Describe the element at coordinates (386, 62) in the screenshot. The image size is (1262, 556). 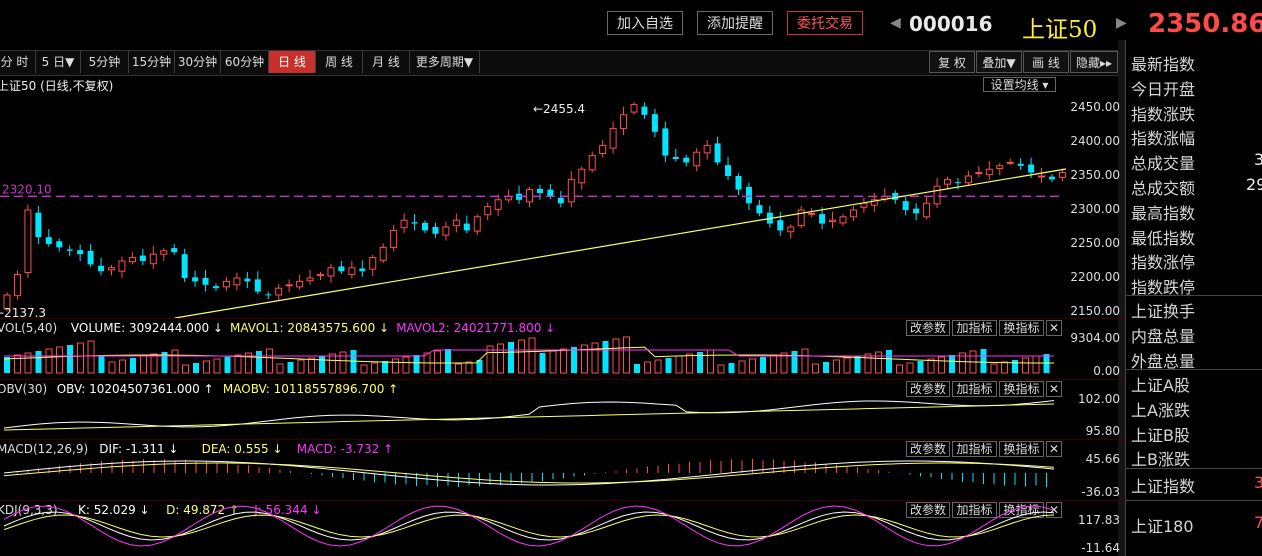
I see `tab-monthly: 月 线` at that location.